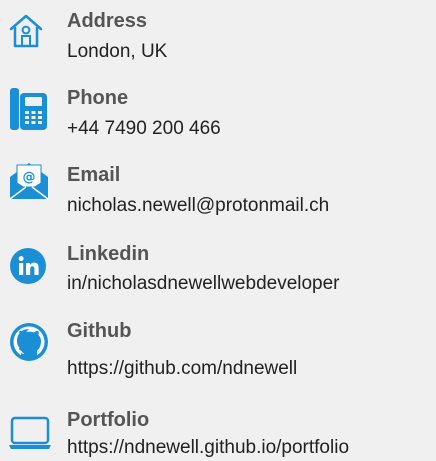  Describe the element at coordinates (203, 284) in the screenshot. I see `linkedin-value: in/nicholasdnewellwebdeveloper` at that location.